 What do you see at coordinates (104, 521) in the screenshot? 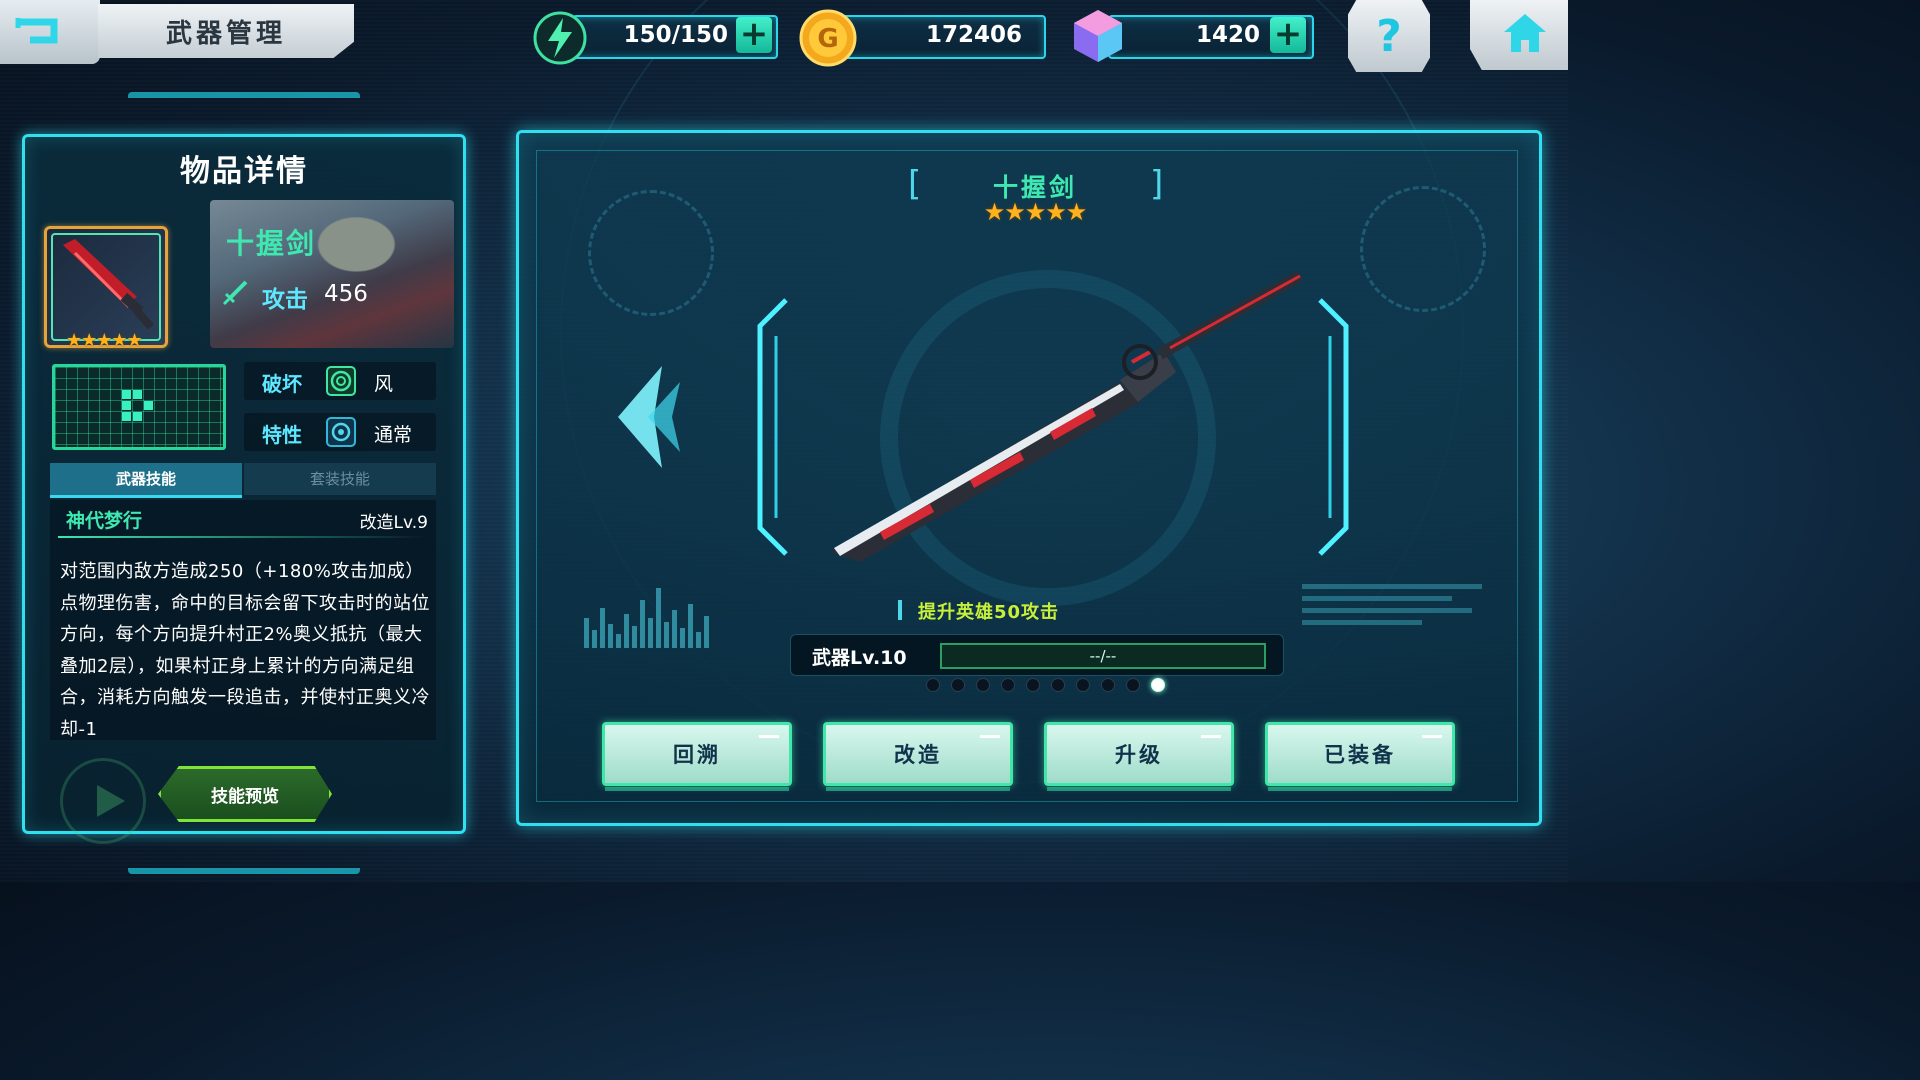
I see `skill-name: 神代梦行` at bounding box center [104, 521].